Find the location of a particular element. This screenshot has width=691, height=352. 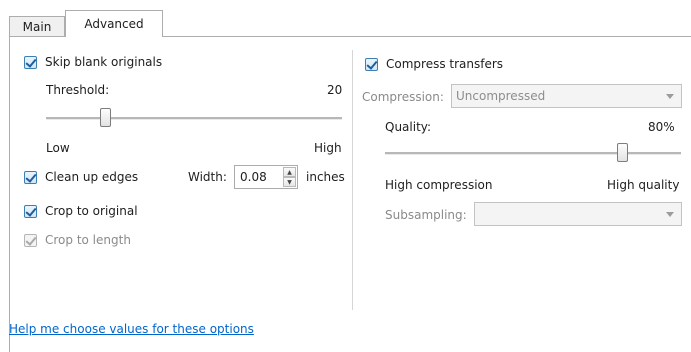

tab-advanced-label: Advanced is located at coordinates (114, 24).